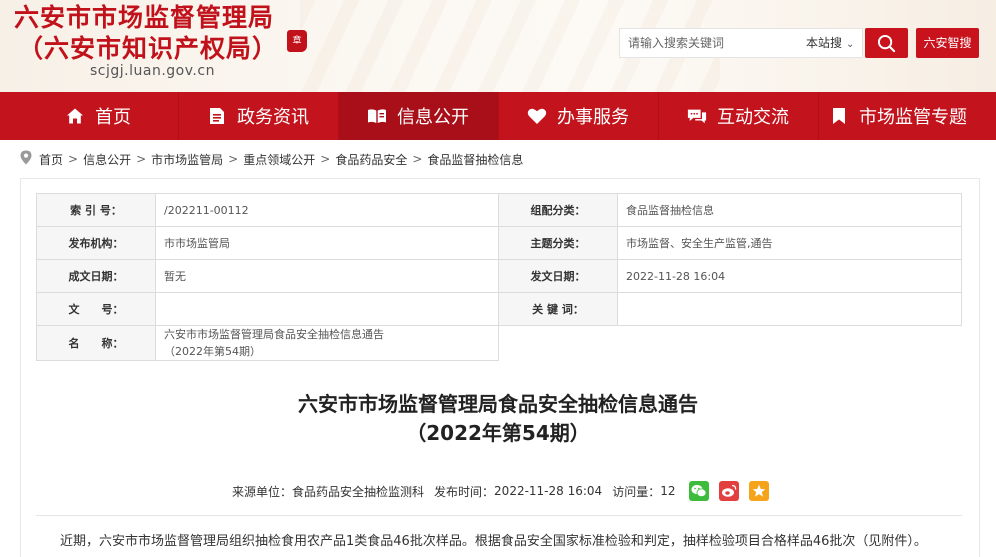  I want to click on meta-label: 索 引 号：, so click(96, 210).